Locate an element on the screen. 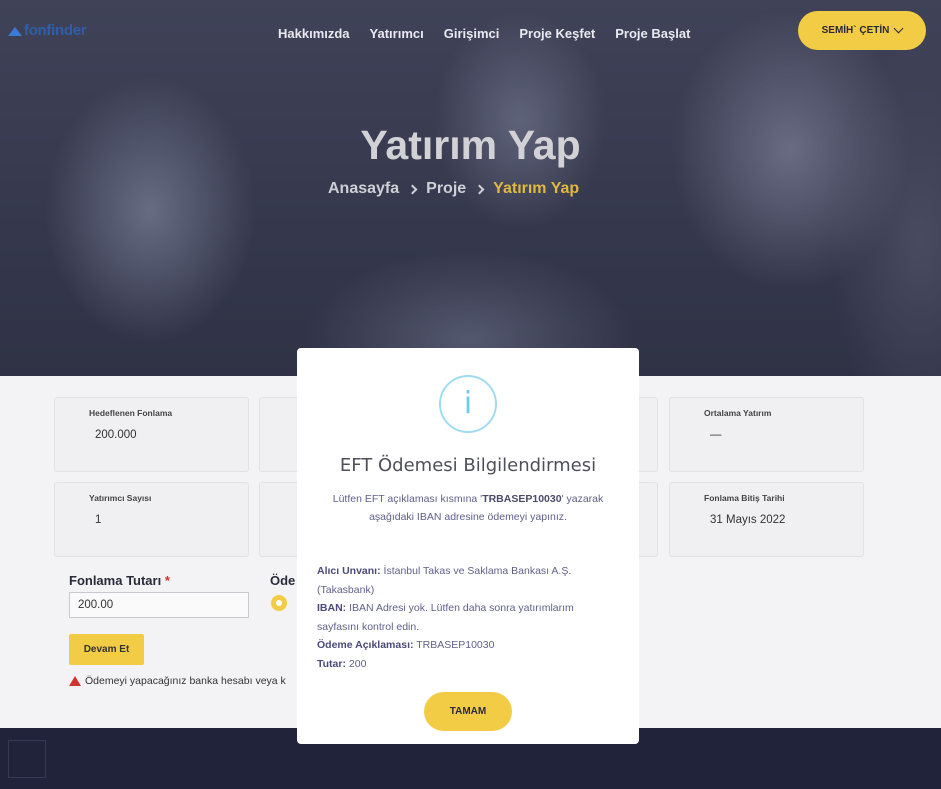  nav-item-girisimci: Girişimci is located at coordinates (472, 33).